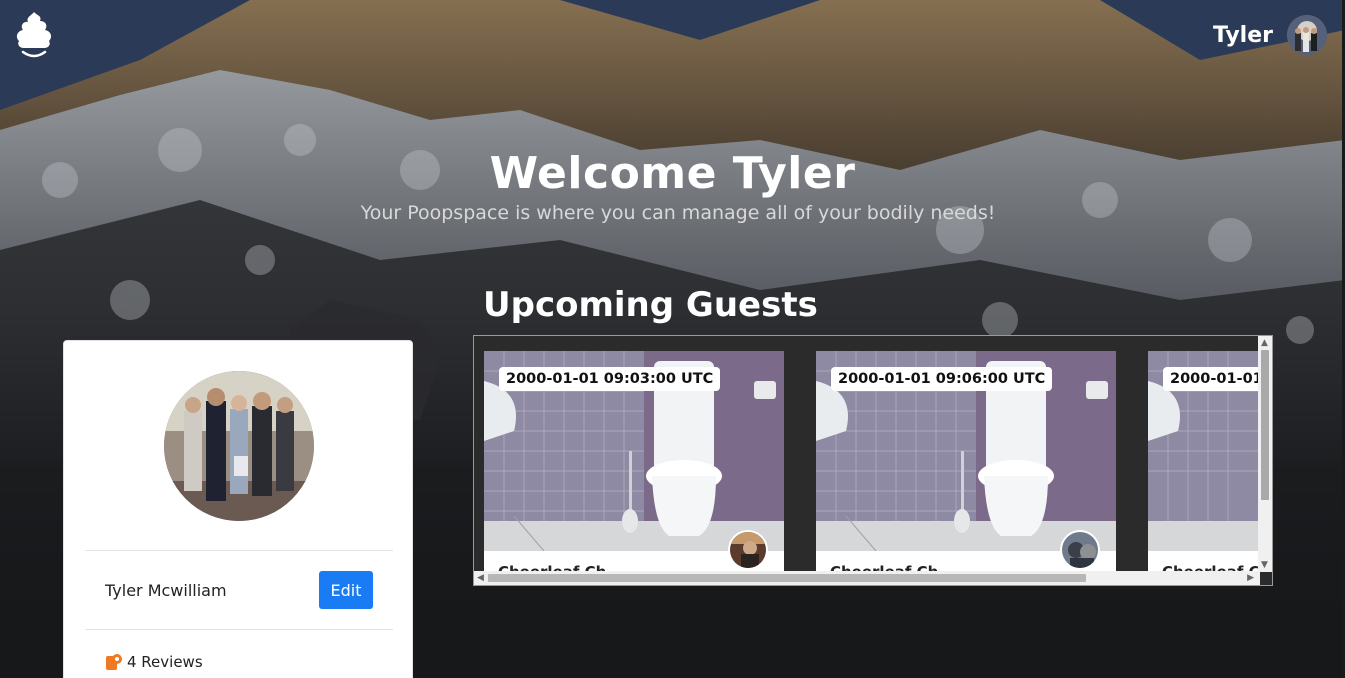 The width and height of the screenshot is (1345, 678). I want to click on avatar, so click(1307, 35).